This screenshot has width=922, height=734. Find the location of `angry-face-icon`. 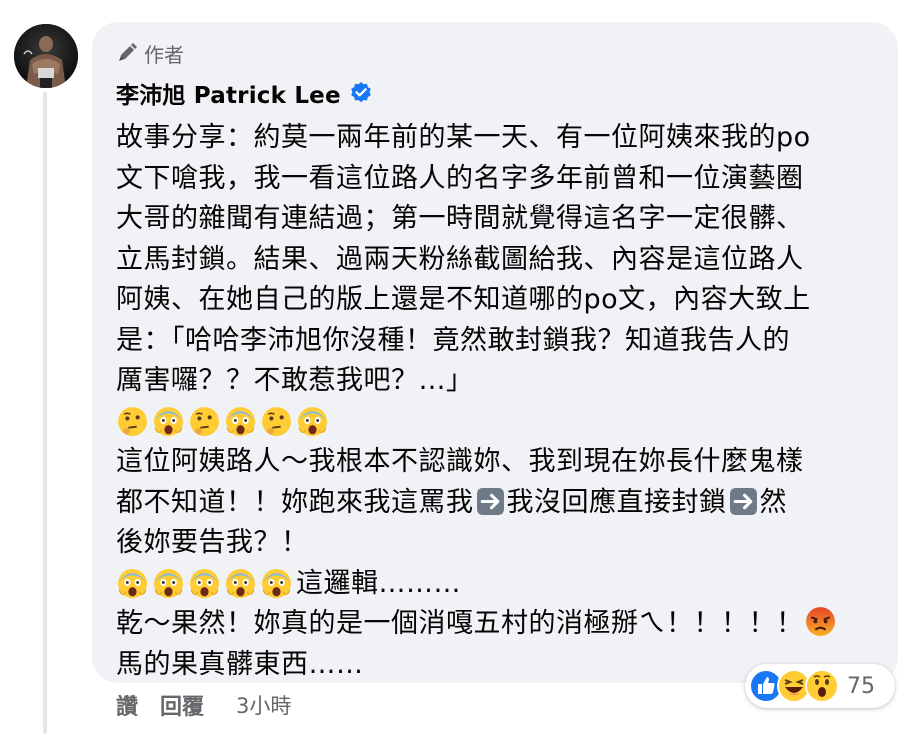

angry-face-icon is located at coordinates (820, 621).